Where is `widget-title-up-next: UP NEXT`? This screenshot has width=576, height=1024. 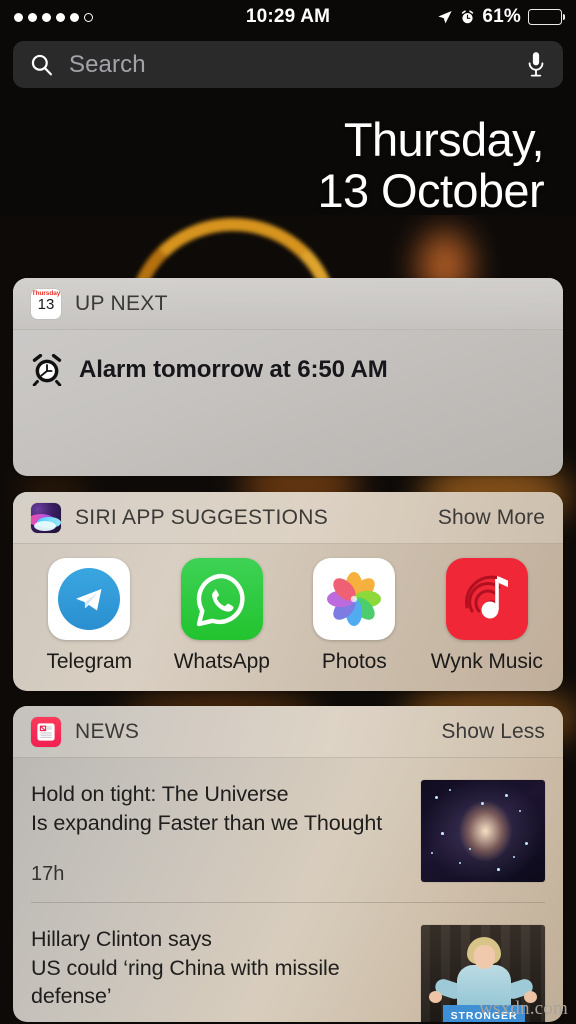
widget-title-up-next: UP NEXT is located at coordinates (121, 303).